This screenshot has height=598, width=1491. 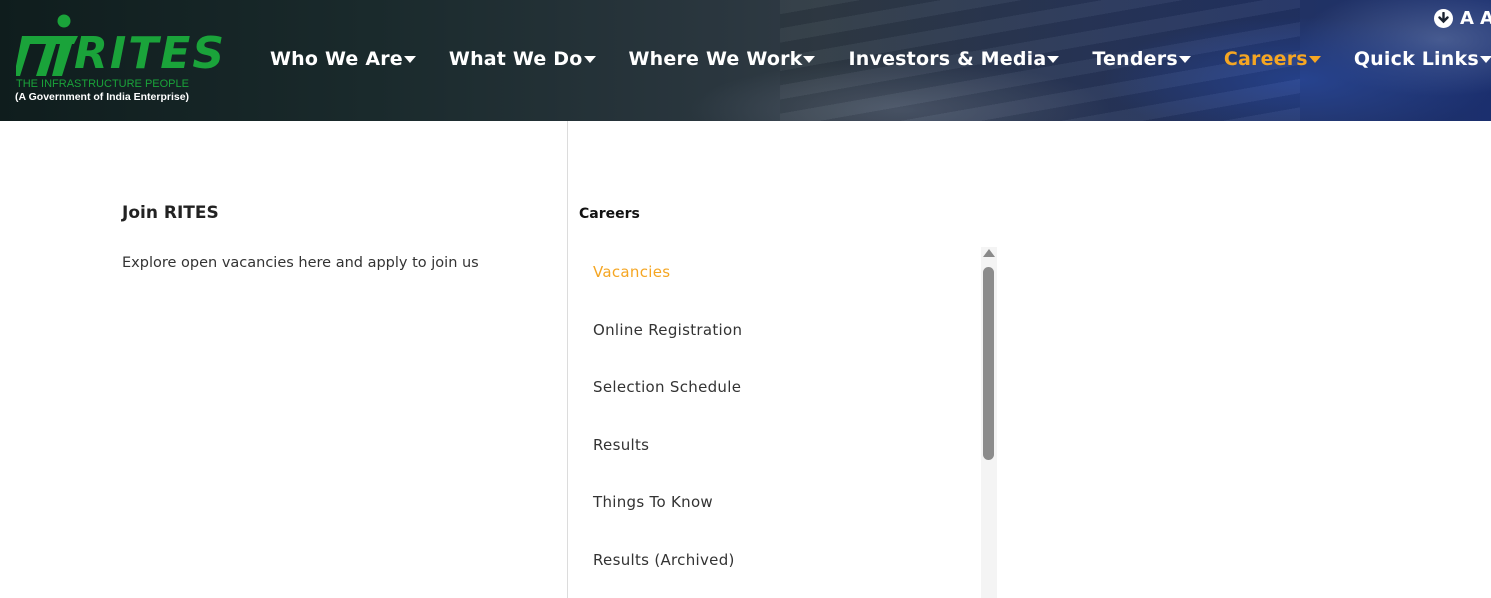 What do you see at coordinates (783, 522) in the screenshot?
I see `link-things-to-know: Things To Know` at bounding box center [783, 522].